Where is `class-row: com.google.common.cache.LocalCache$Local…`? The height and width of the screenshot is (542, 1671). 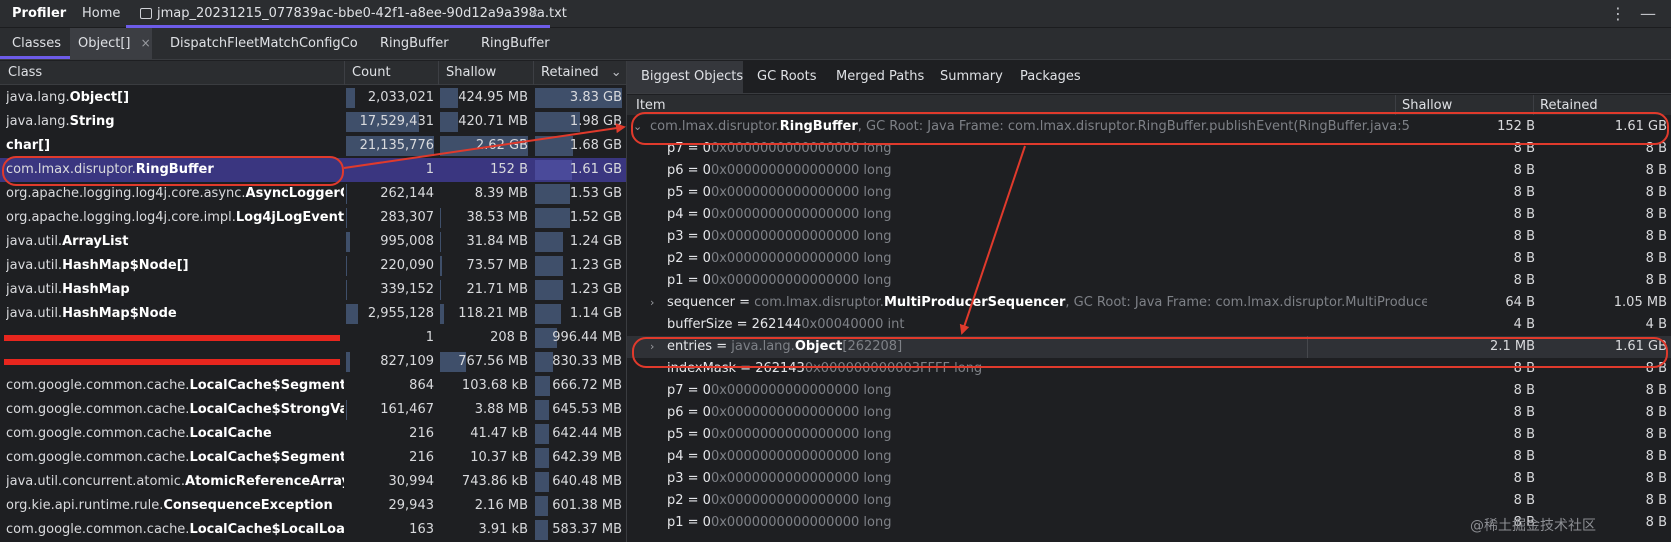 class-row: com.google.common.cache.LocalCache$Local… is located at coordinates (313, 530).